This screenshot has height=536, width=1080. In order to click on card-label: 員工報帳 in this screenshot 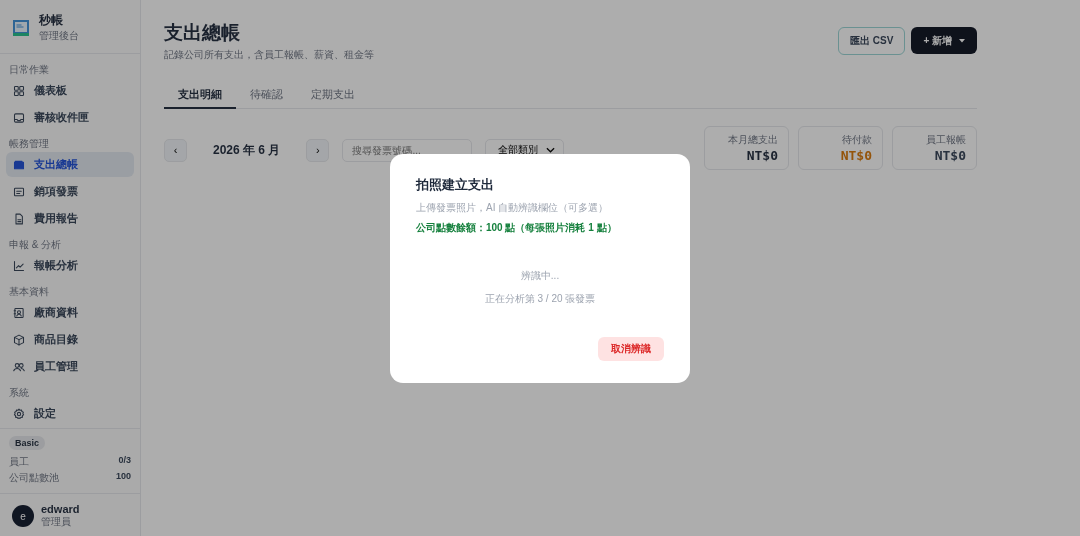, I will do `click(945, 140)`.